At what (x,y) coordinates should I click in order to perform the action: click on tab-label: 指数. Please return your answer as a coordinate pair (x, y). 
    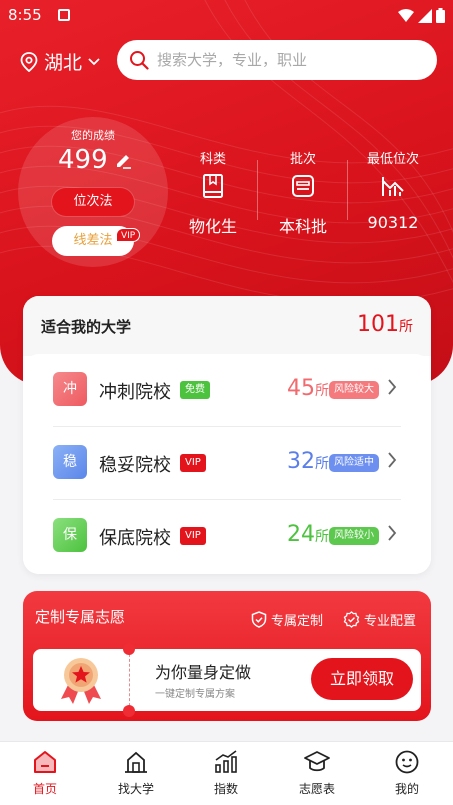
    Looking at the image, I should click on (225, 789).